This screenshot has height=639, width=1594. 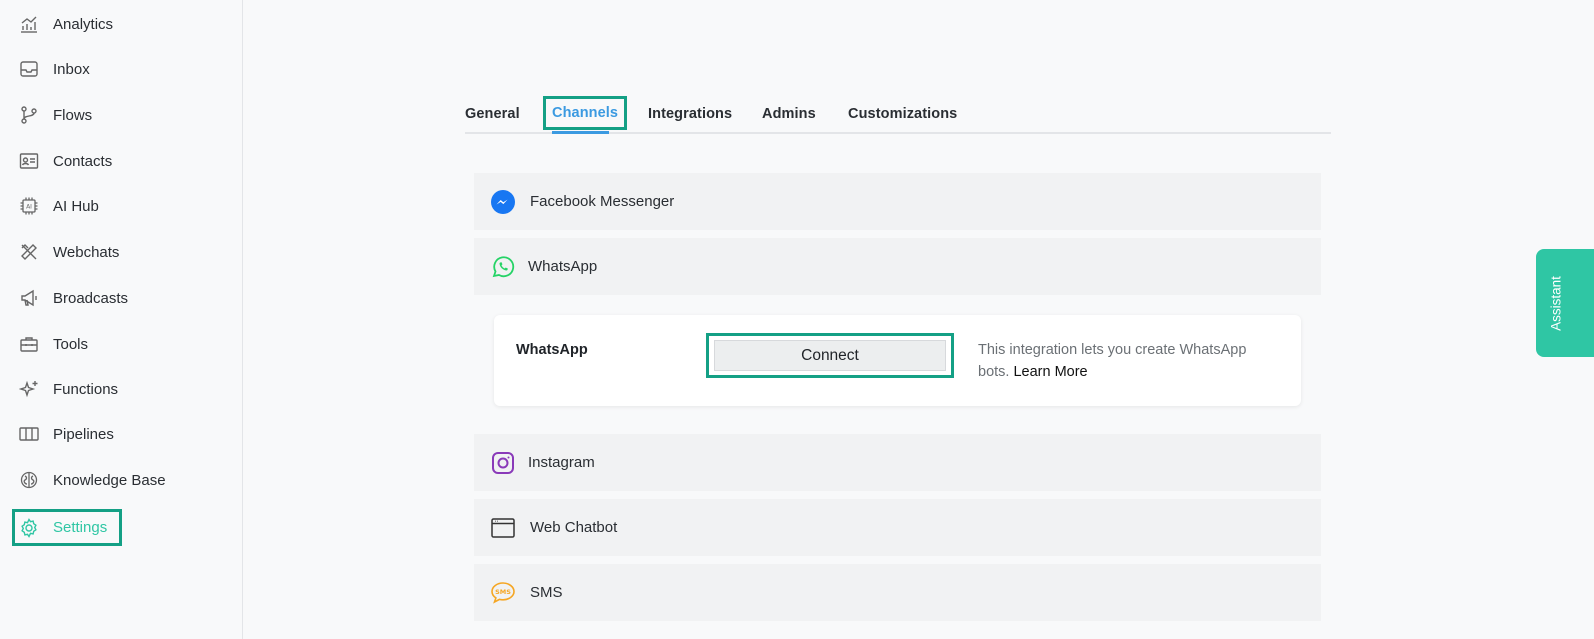 I want to click on channel-row-web-chatbot: Web Chatbot, so click(x=897, y=527).